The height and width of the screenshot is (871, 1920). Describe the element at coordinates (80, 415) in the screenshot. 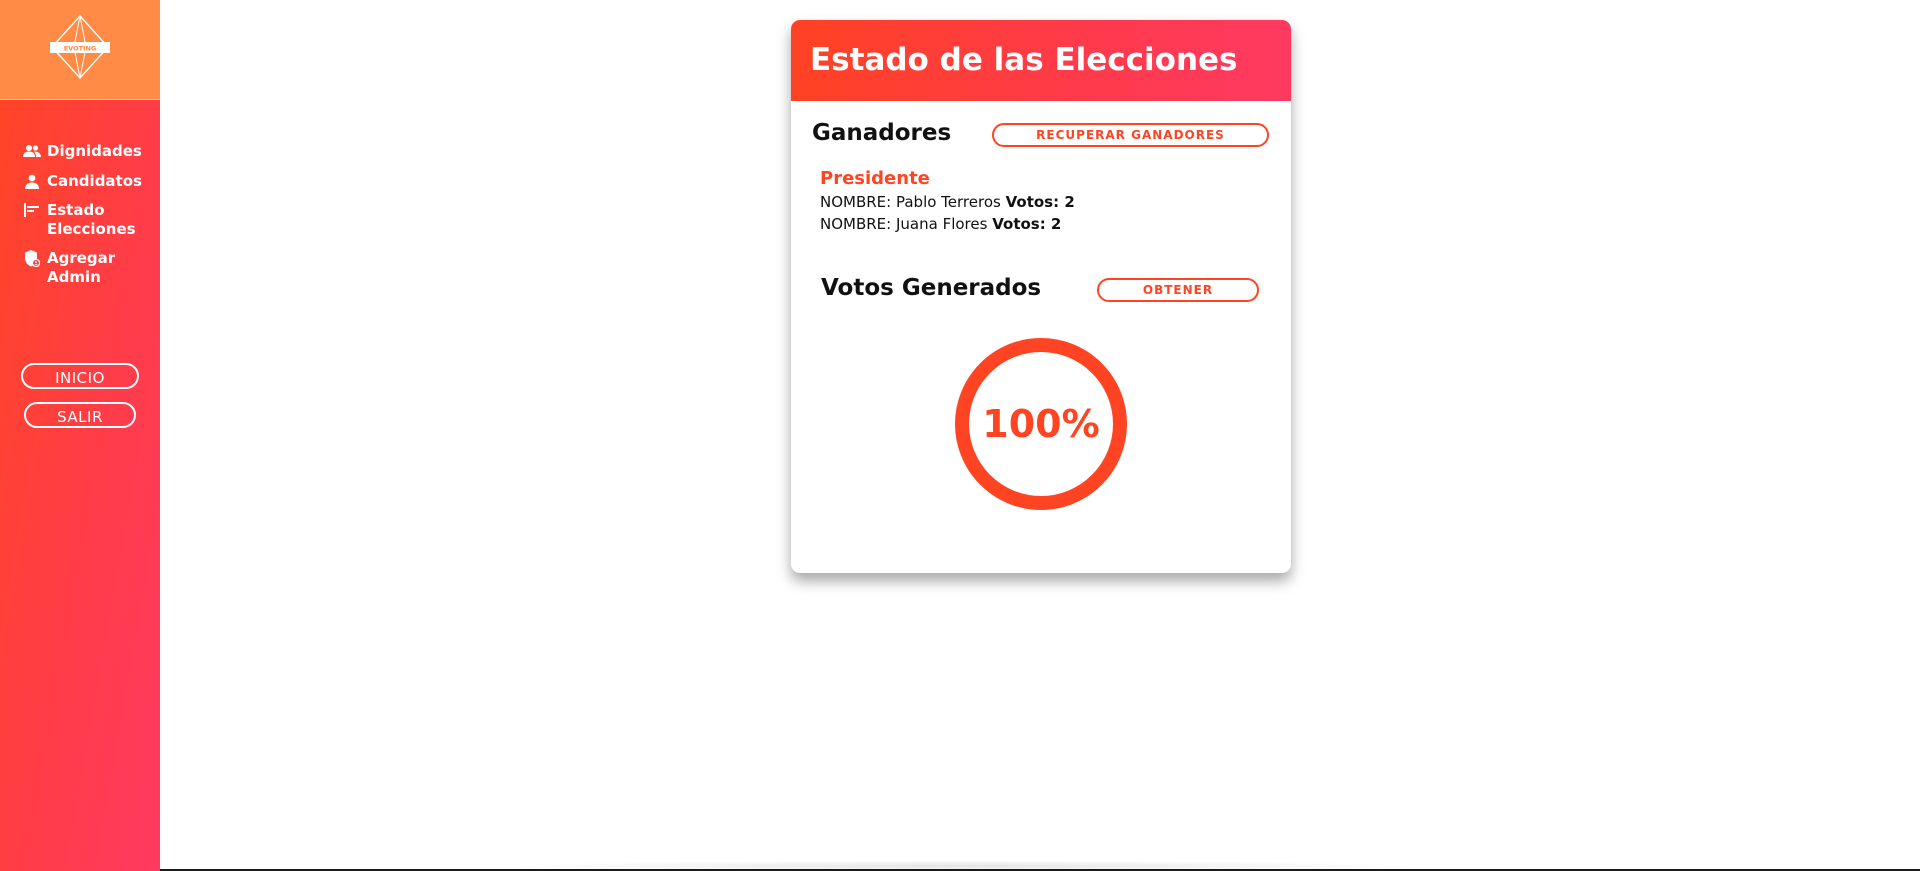

I see `salir-button: SALIR` at that location.